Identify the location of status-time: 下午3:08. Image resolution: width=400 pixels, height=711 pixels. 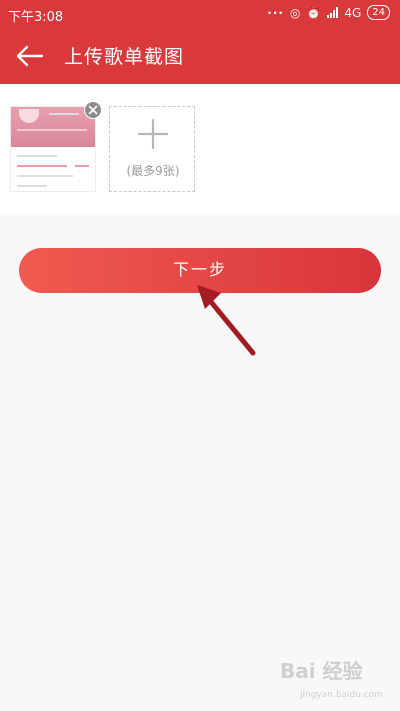
(36, 17).